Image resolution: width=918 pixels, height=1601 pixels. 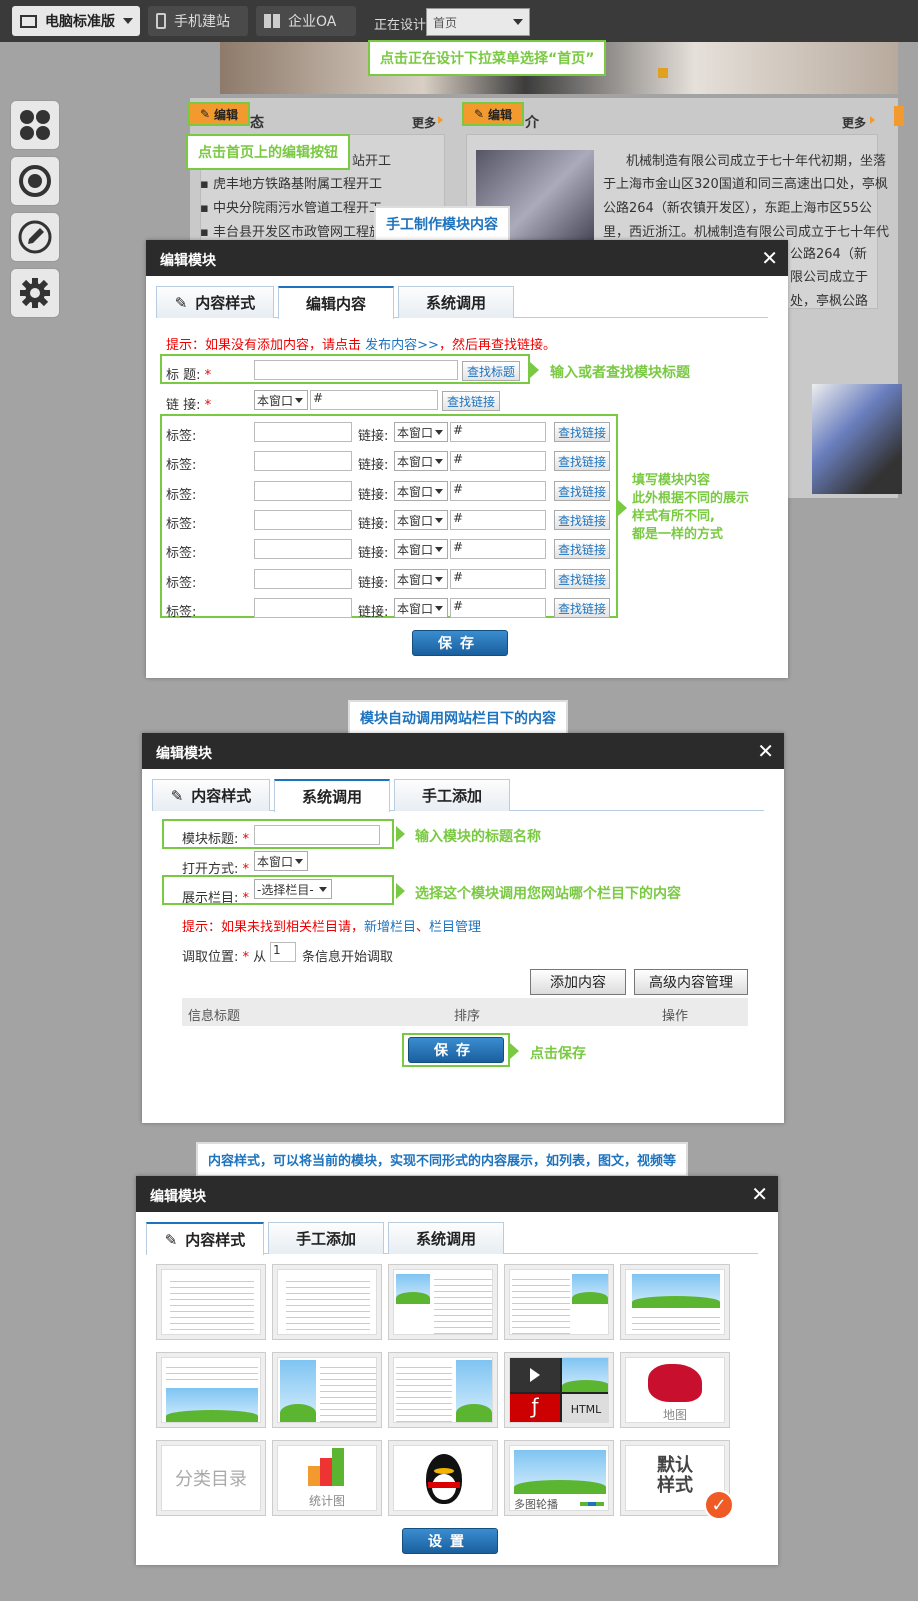 What do you see at coordinates (663, 73) in the screenshot?
I see `banner-dot` at bounding box center [663, 73].